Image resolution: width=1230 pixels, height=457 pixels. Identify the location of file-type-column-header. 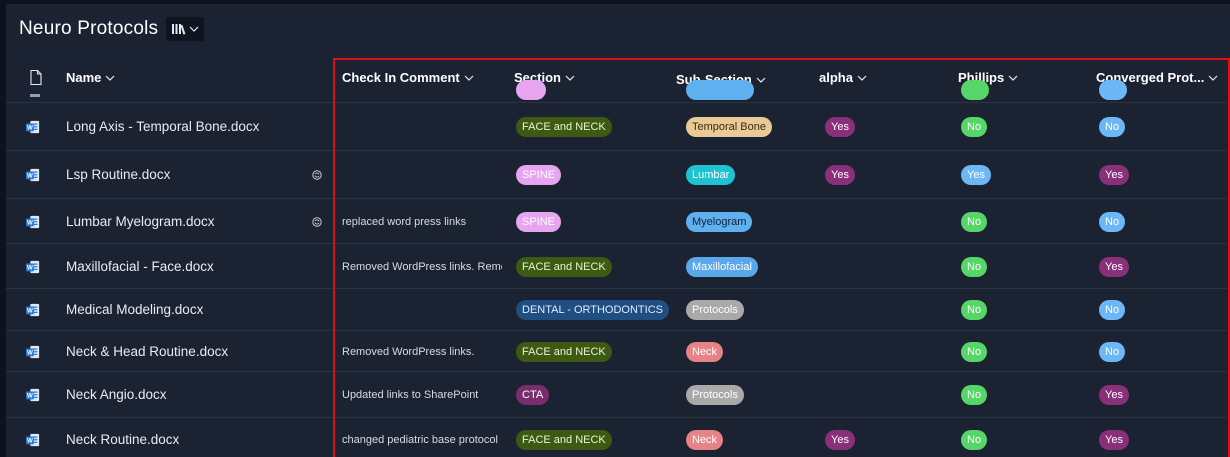
(36, 77).